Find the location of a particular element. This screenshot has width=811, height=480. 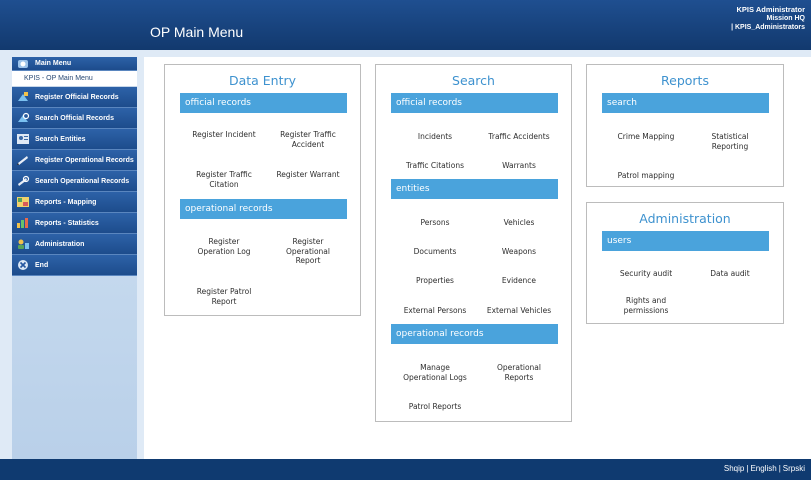

search-official-records-icon is located at coordinates (23, 118).